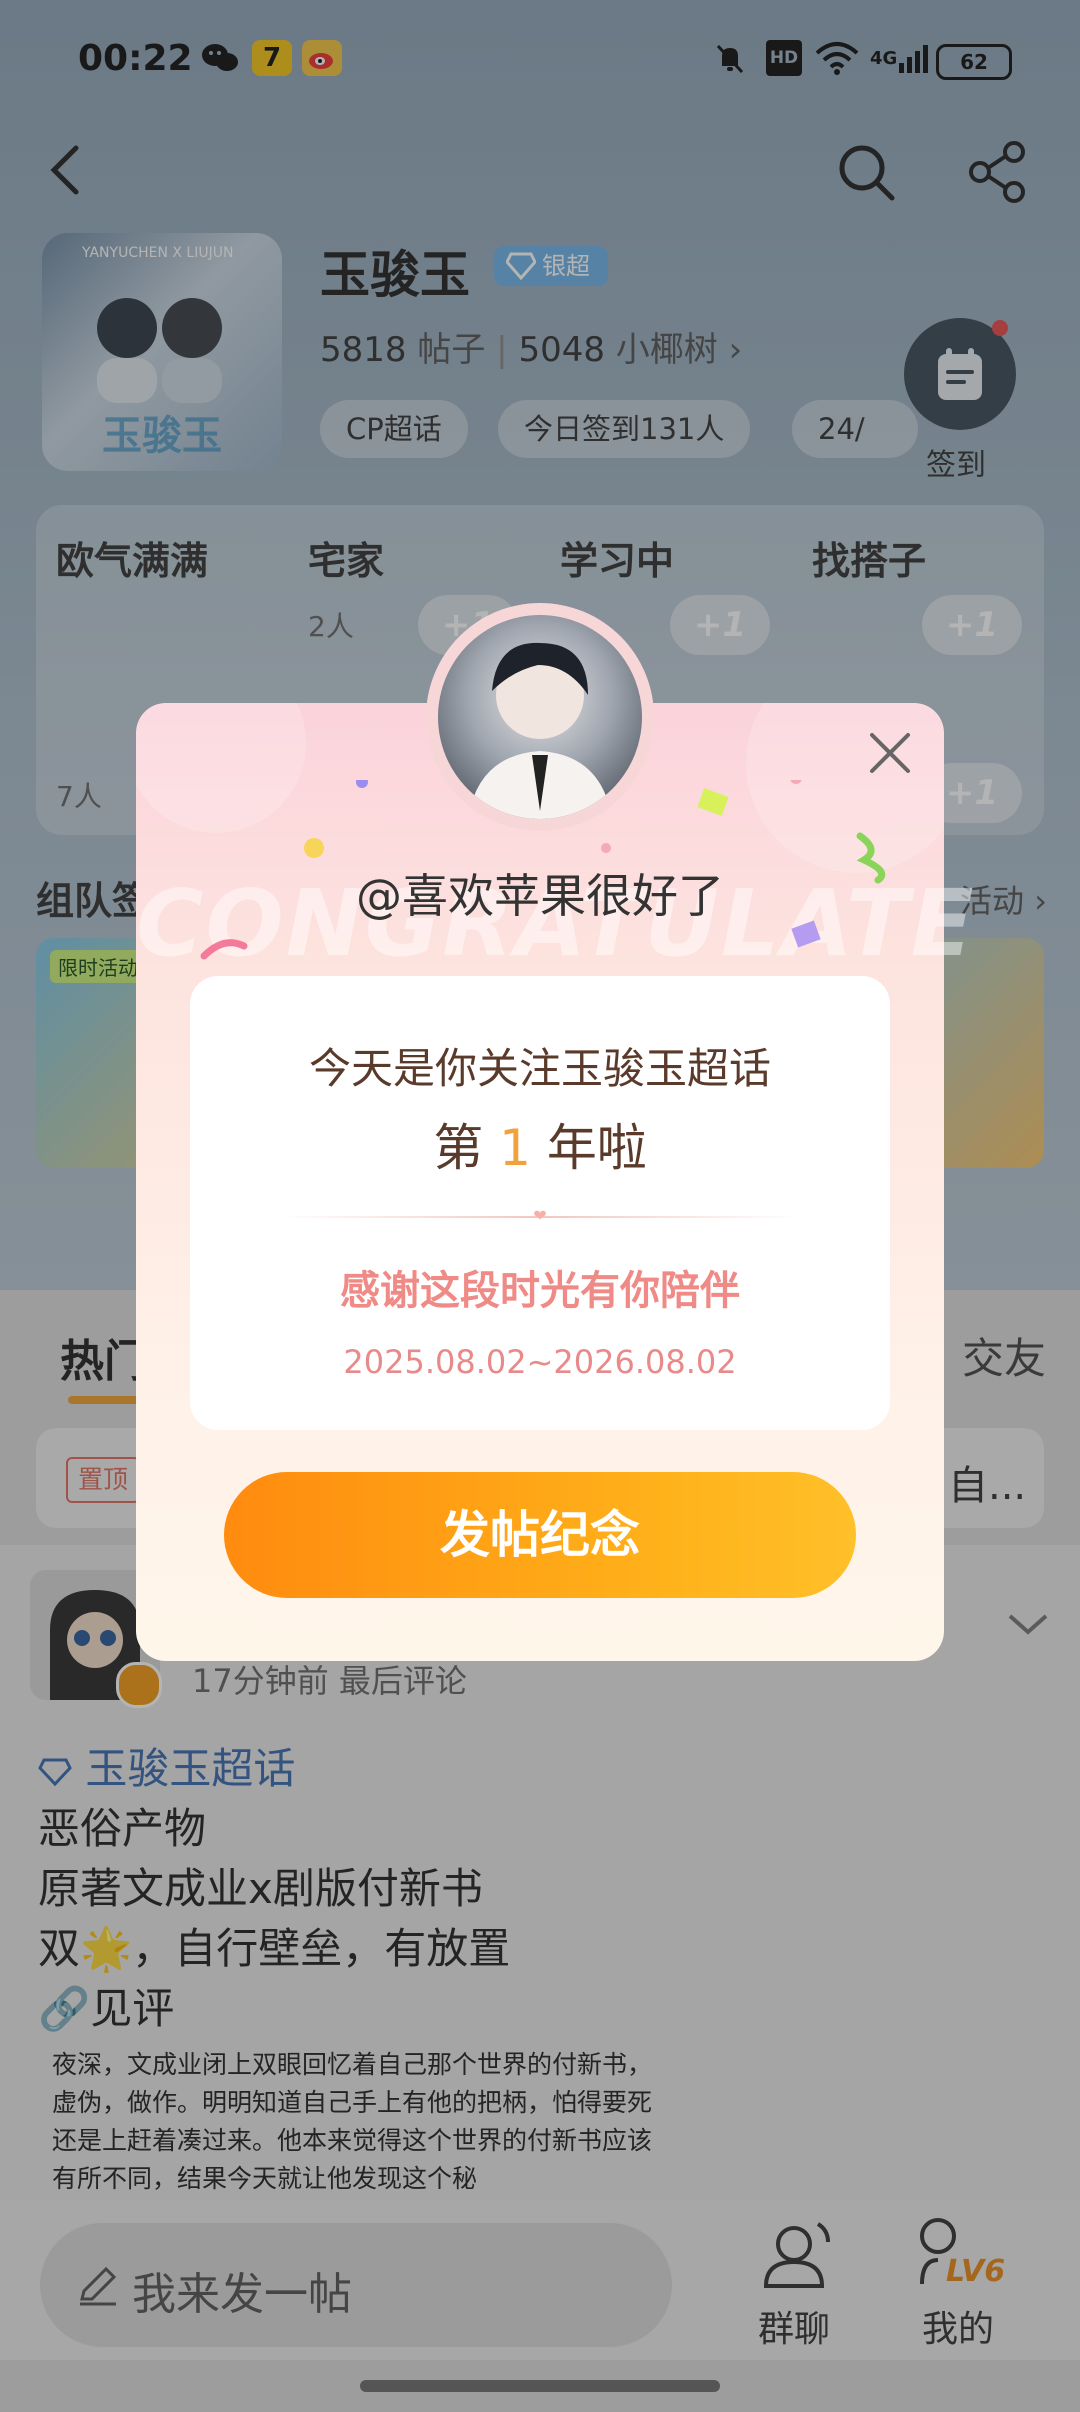  Describe the element at coordinates (540, 1215) in the screenshot. I see `heart-icon: ❤` at that location.